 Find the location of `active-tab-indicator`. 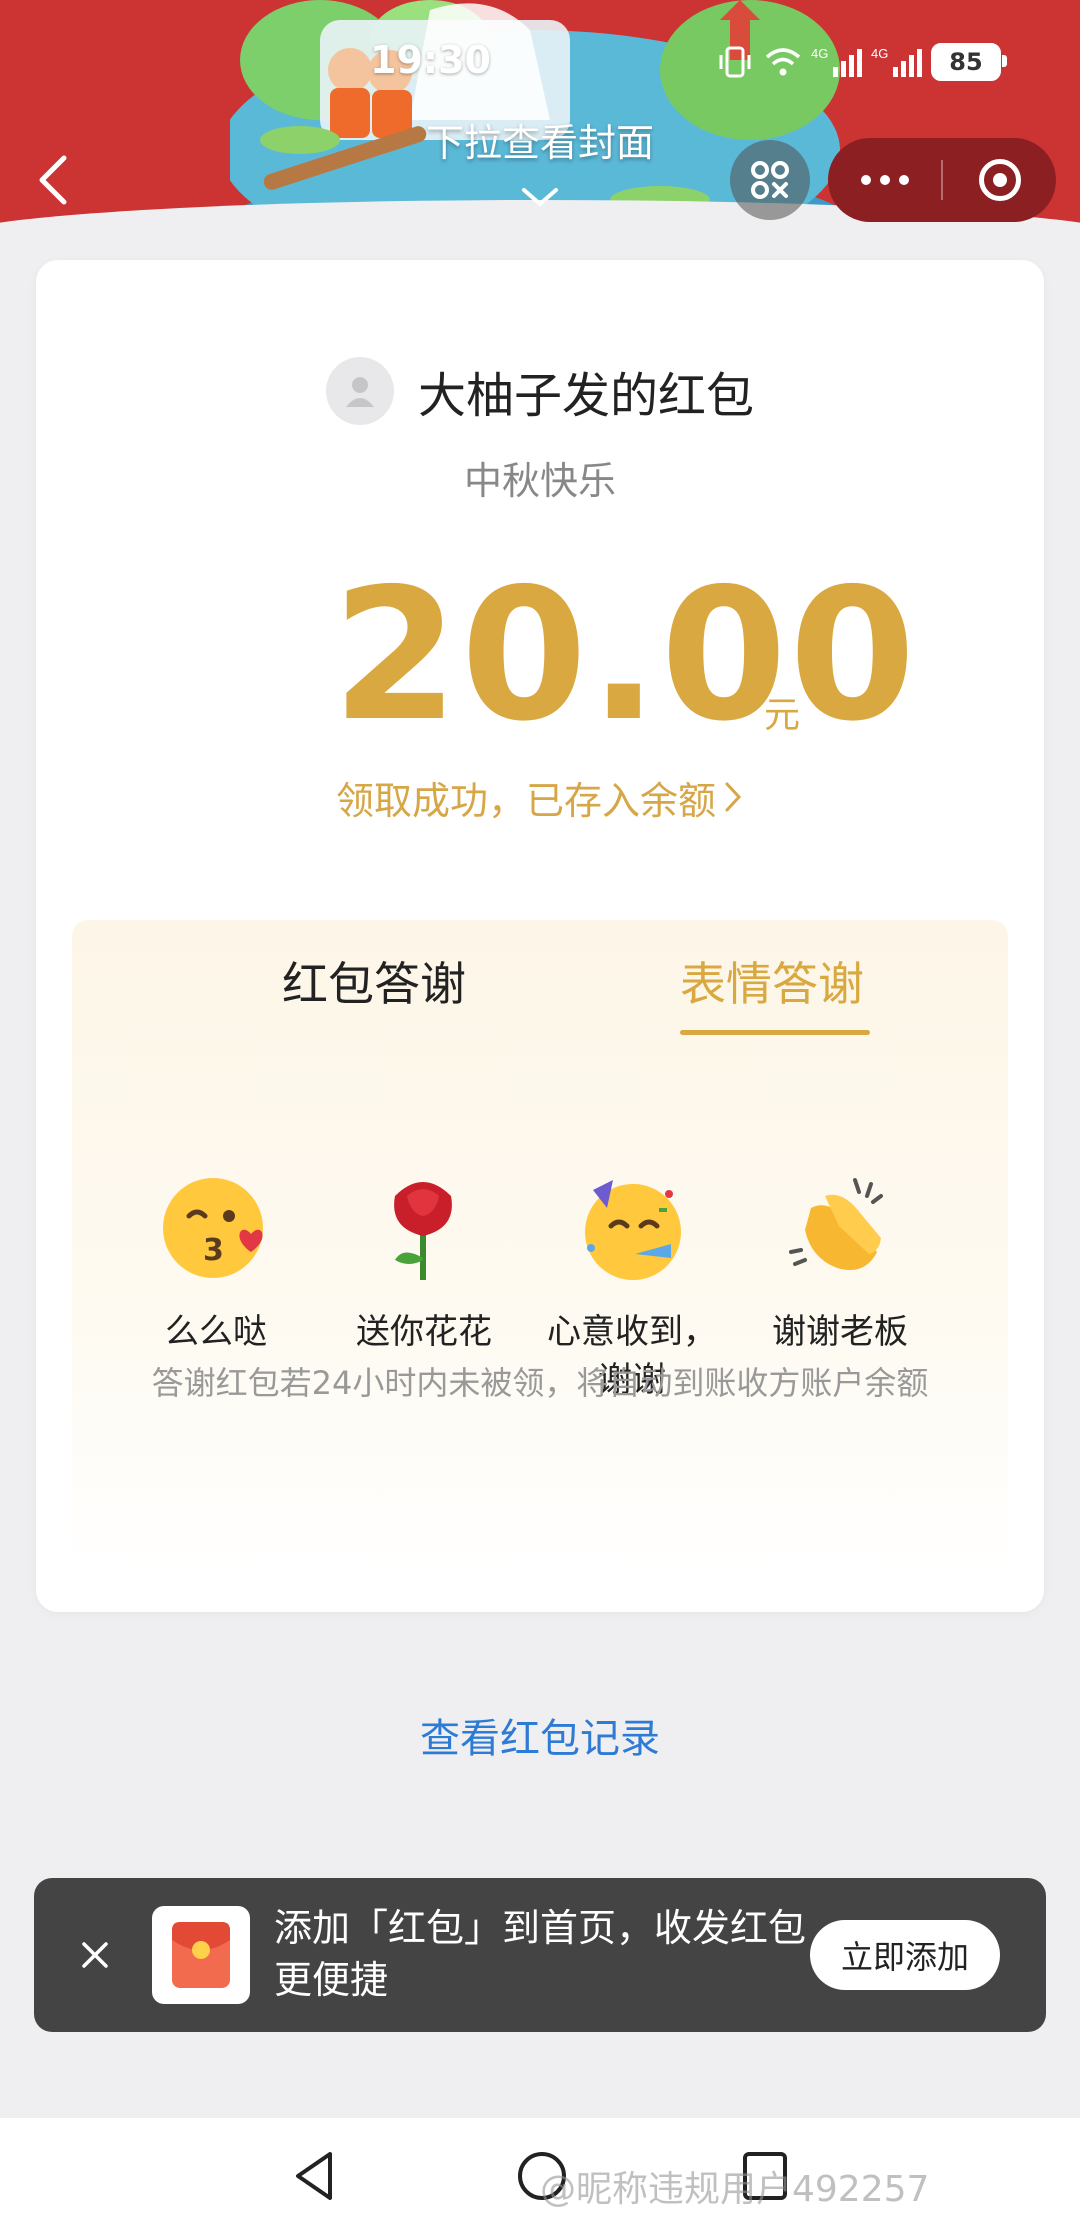

active-tab-indicator is located at coordinates (775, 1032).